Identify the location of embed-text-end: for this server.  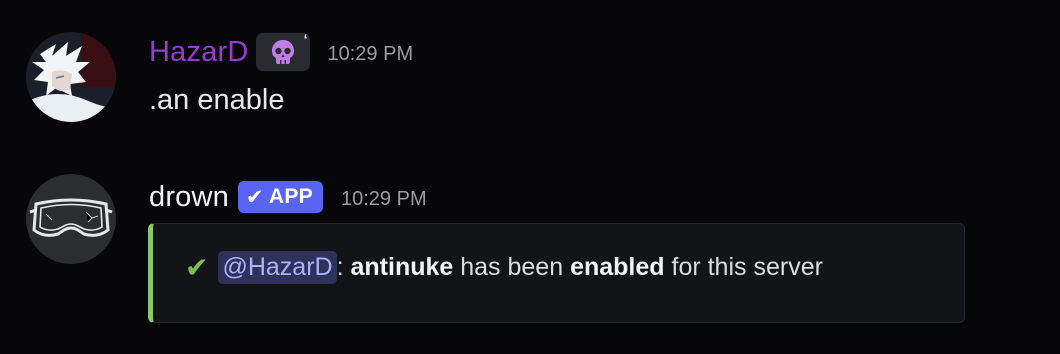
(743, 266).